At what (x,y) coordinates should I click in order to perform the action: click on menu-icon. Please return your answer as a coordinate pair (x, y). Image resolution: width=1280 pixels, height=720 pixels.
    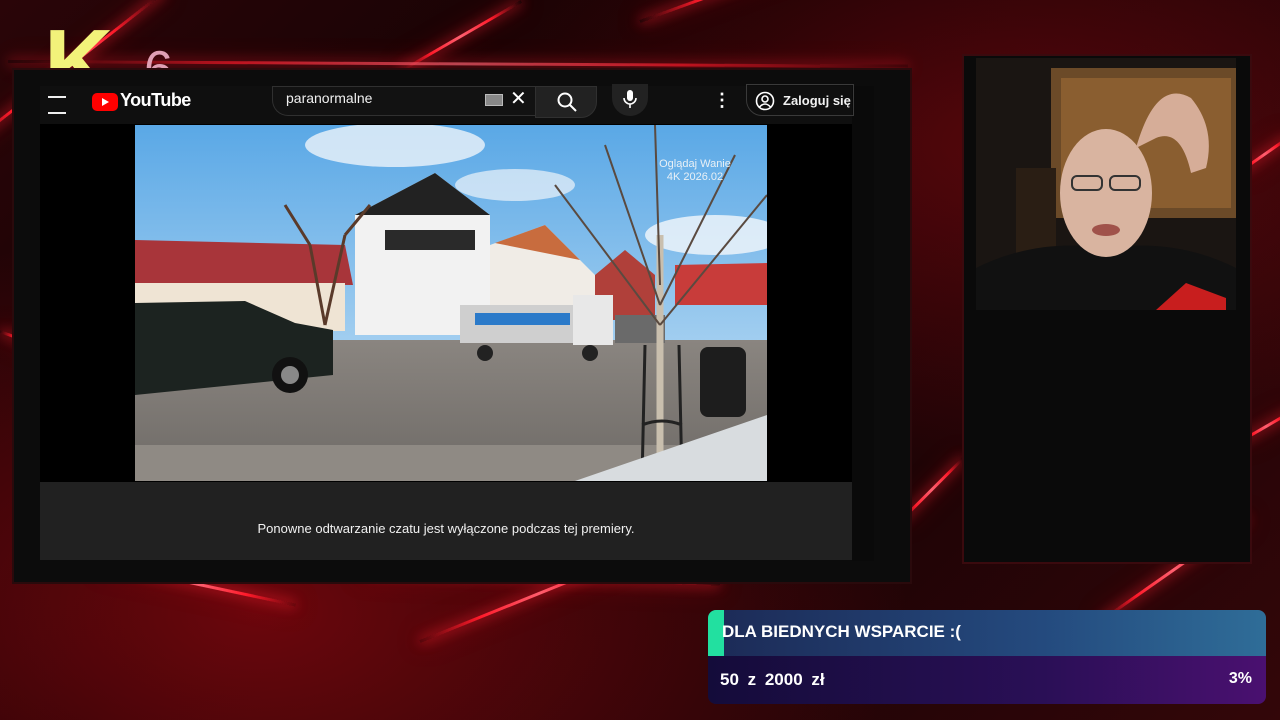
    Looking at the image, I should click on (57, 105).